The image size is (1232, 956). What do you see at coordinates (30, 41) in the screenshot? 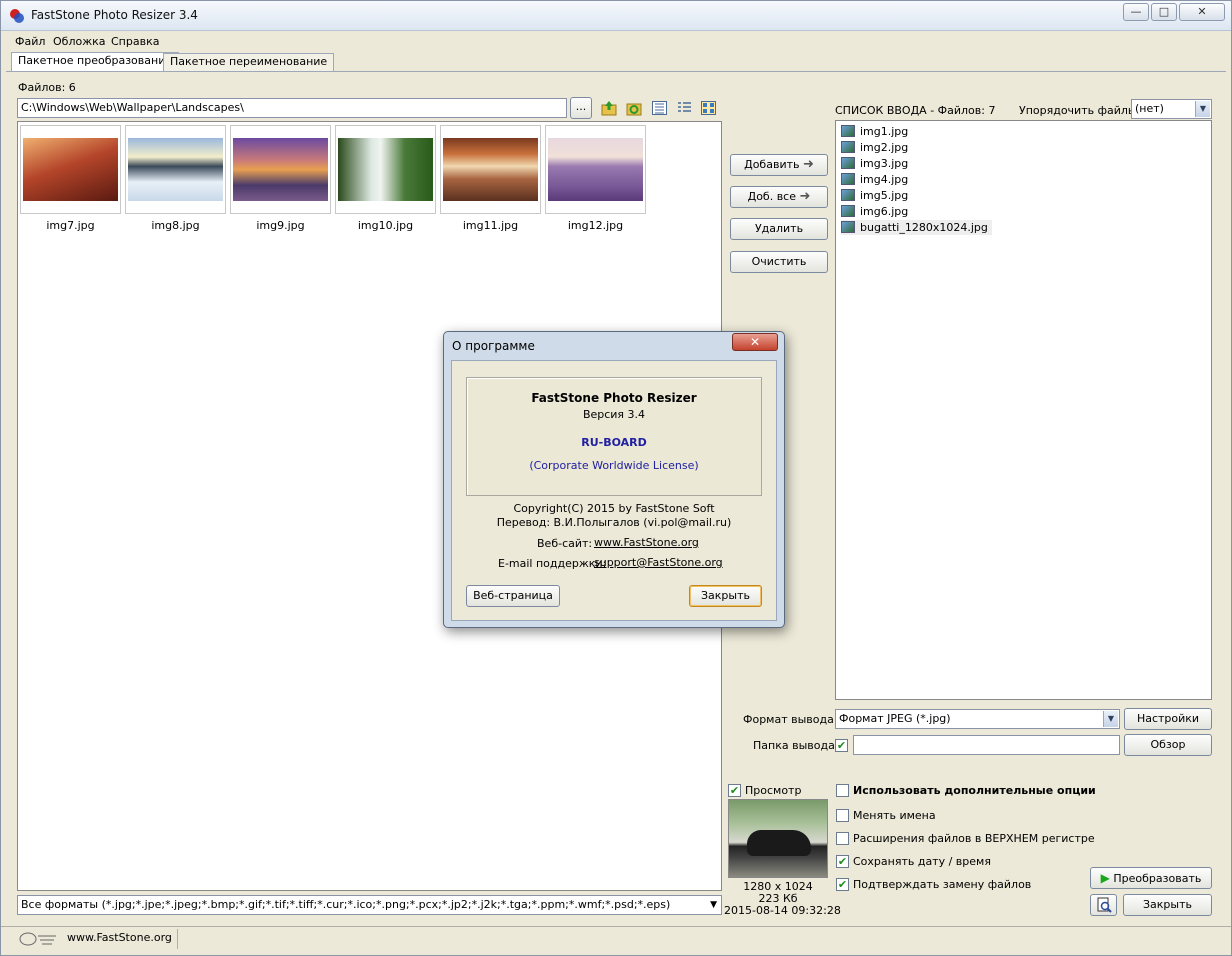
I see `menu-file: Файл` at bounding box center [30, 41].